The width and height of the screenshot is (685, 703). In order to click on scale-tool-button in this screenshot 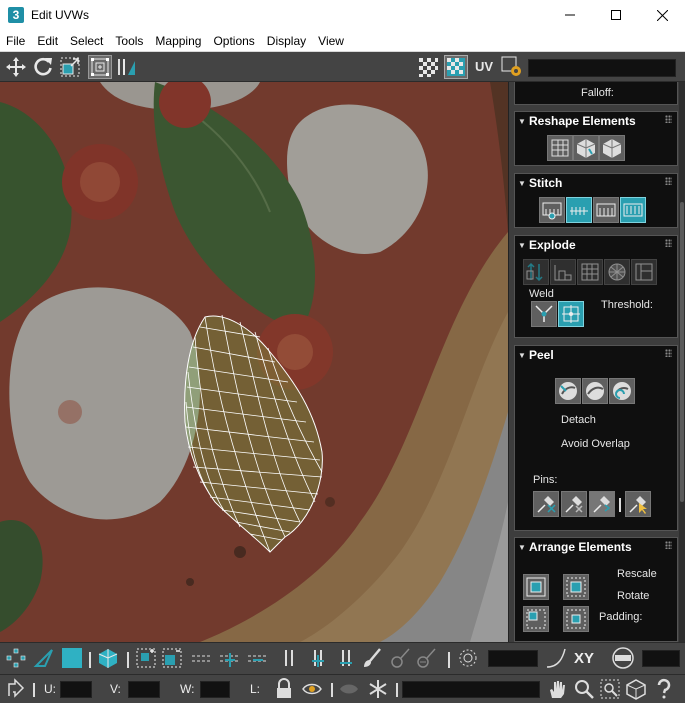, I will do `click(70, 67)`.